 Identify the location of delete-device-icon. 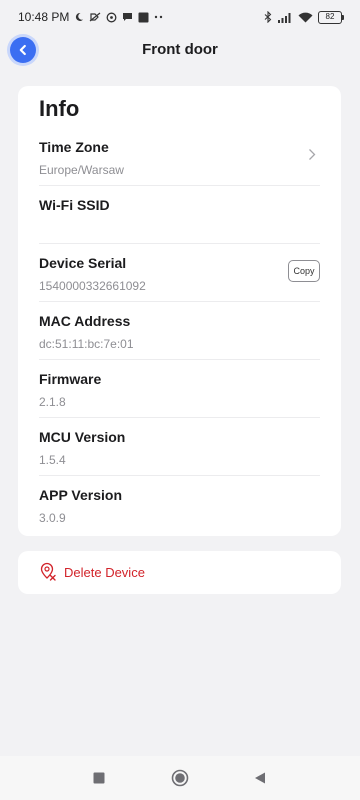
(48, 574).